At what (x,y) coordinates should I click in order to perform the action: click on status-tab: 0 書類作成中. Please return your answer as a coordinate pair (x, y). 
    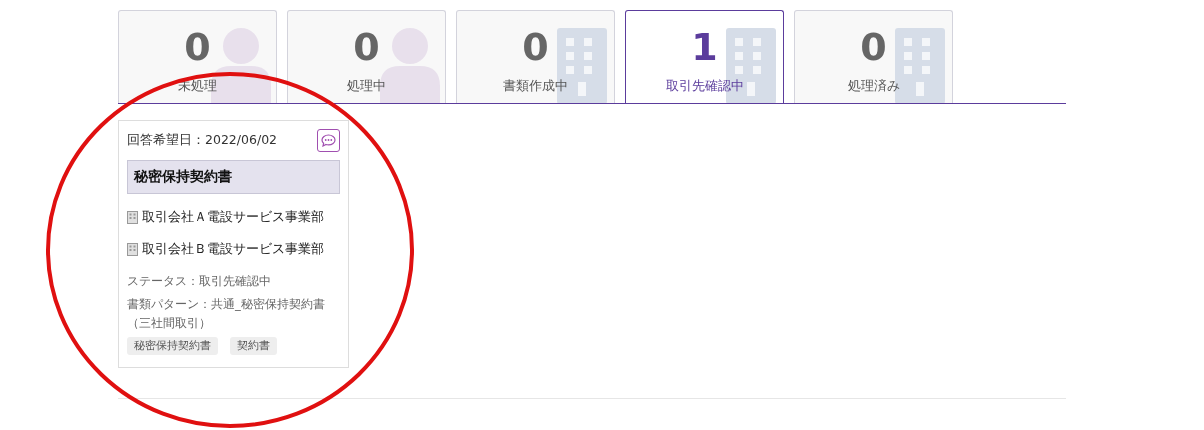
    Looking at the image, I should click on (535, 56).